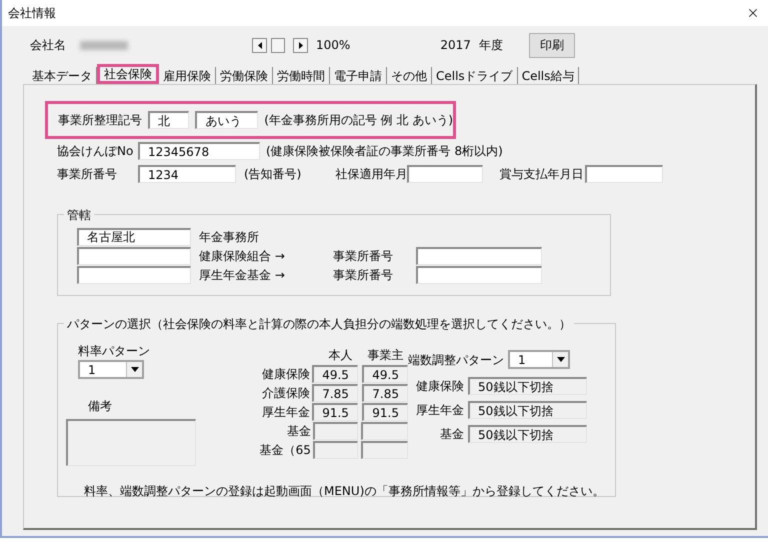  I want to click on text-field: 12345678, so click(199, 151).